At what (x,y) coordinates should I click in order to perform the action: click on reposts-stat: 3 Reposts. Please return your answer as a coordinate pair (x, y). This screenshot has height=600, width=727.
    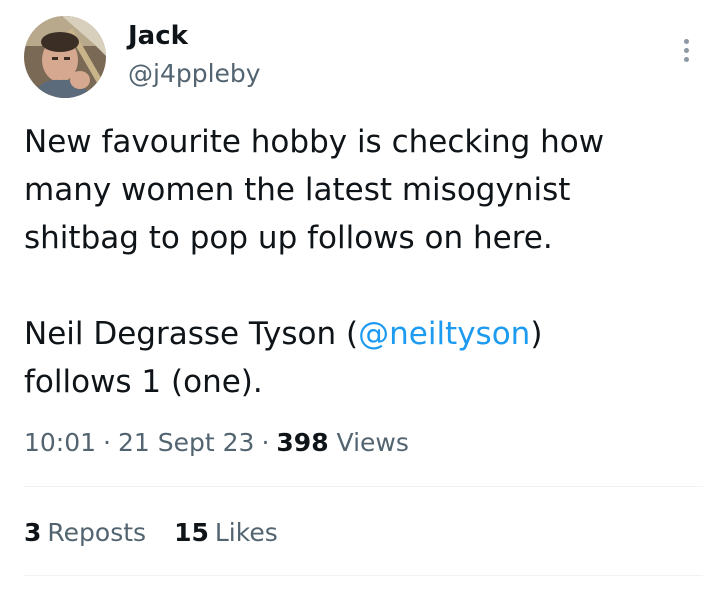
    Looking at the image, I should click on (85, 533).